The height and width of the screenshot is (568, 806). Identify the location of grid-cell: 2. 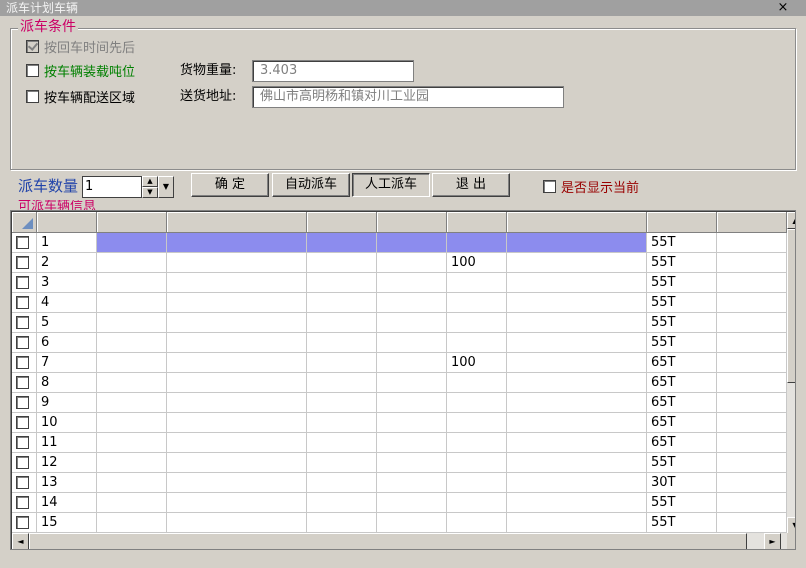
(67, 263).